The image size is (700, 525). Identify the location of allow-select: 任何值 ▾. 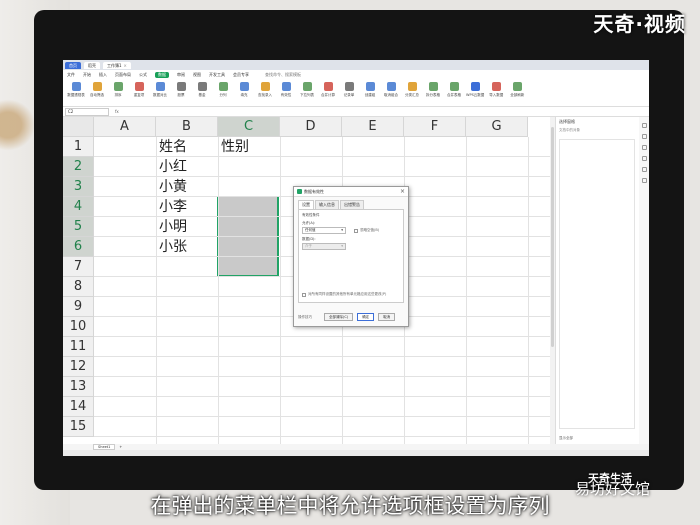
(324, 230).